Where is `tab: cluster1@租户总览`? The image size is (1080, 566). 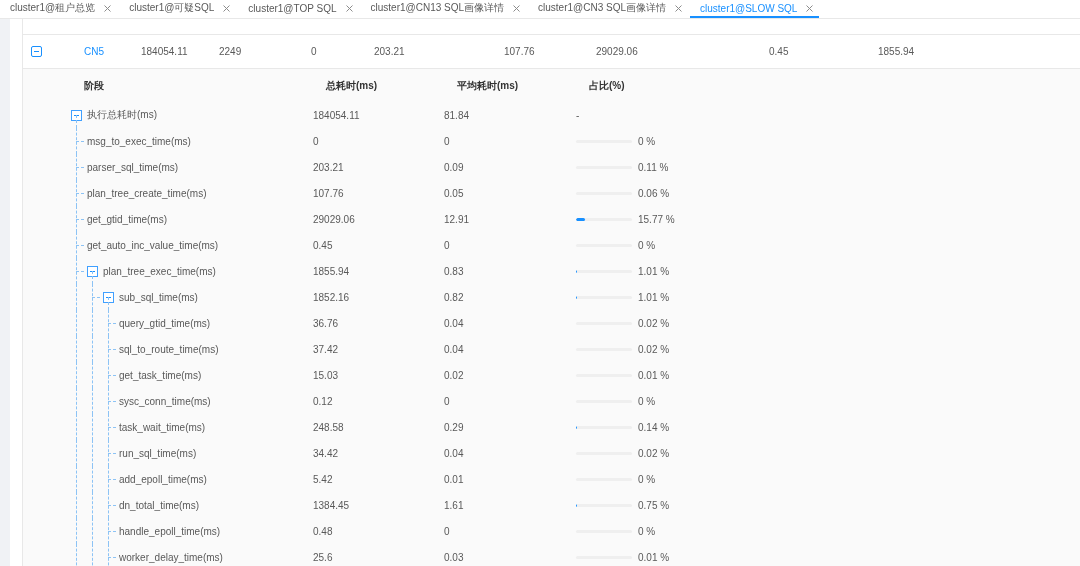
tab: cluster1@租户总览 is located at coordinates (64, 9).